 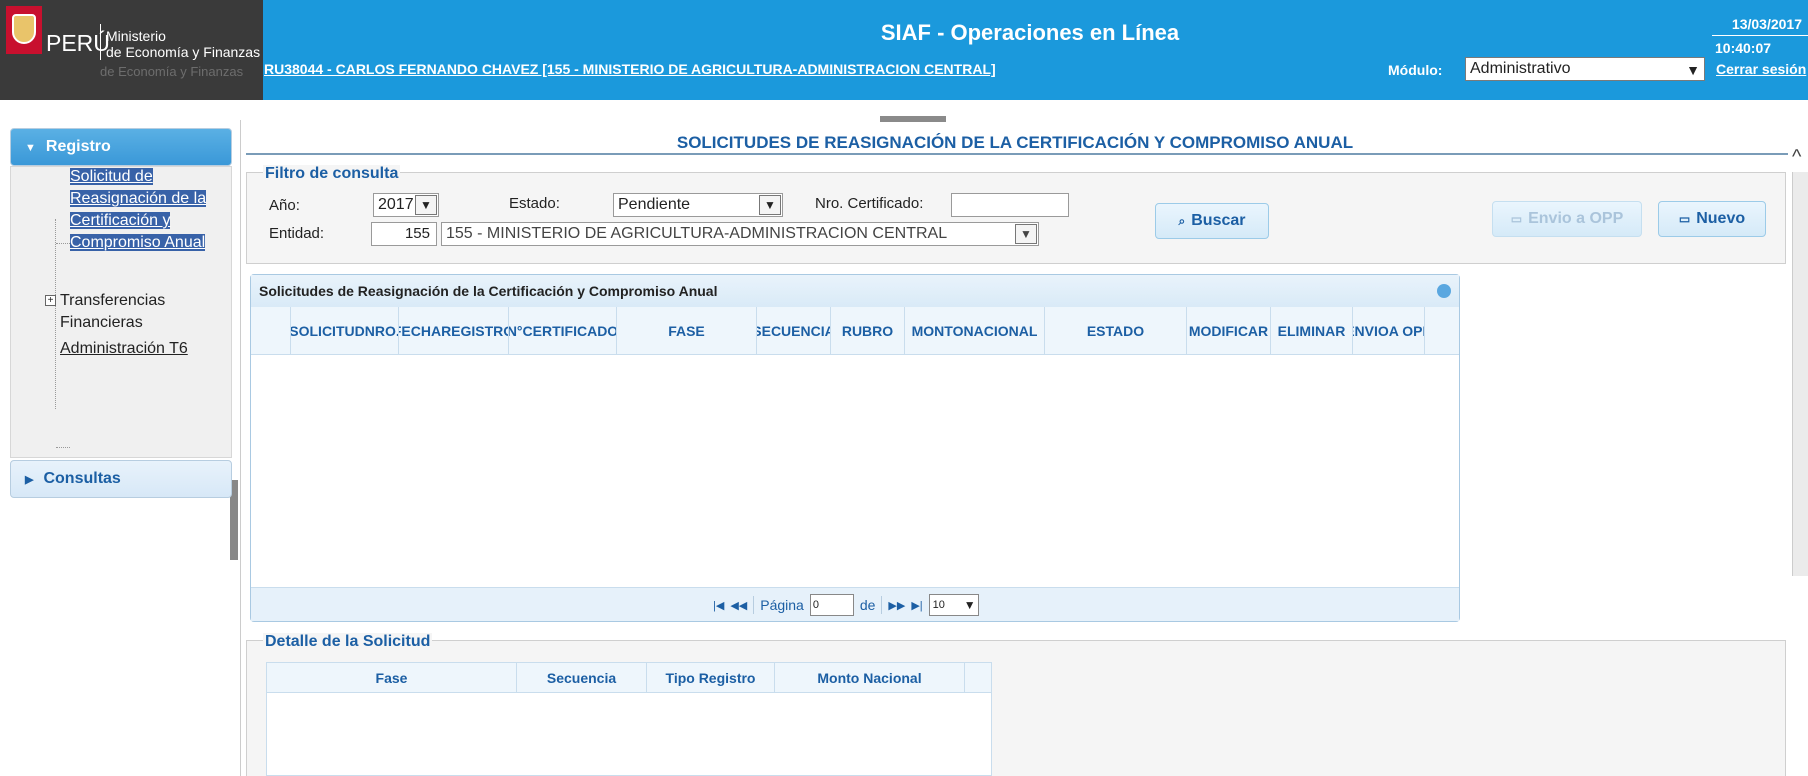 I want to click on grid-pager: |◀ ◀◀ Página 0 de ▶▶ ▶| 10 ▼, so click(x=855, y=604).